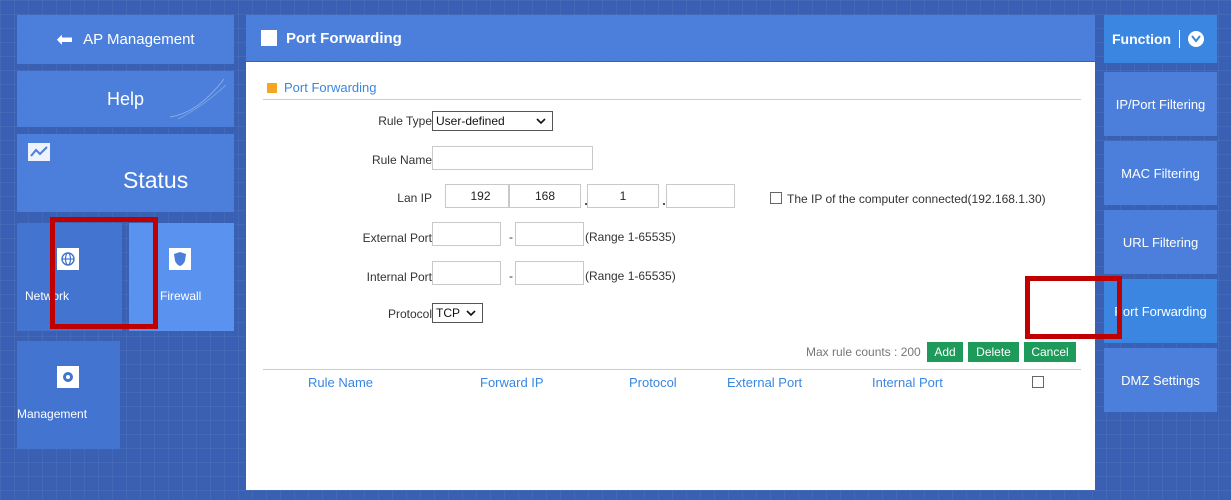 The width and height of the screenshot is (1231, 500). I want to click on chart-line-icon, so click(39, 152).